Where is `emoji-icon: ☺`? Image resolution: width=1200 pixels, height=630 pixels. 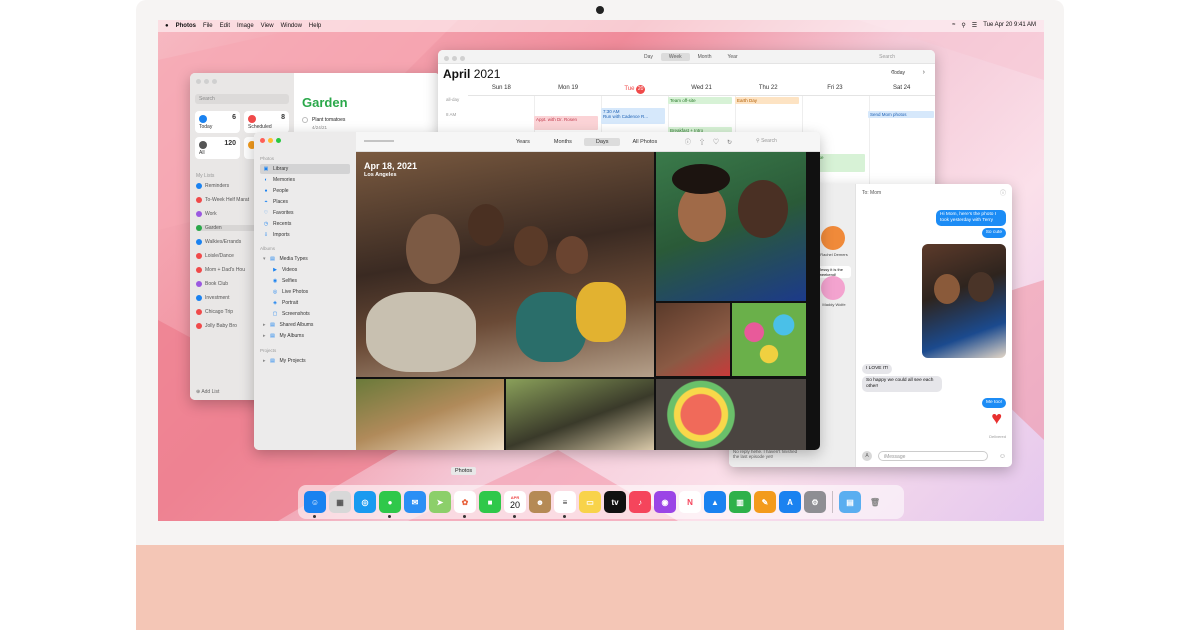 emoji-icon: ☺ is located at coordinates (1002, 456).